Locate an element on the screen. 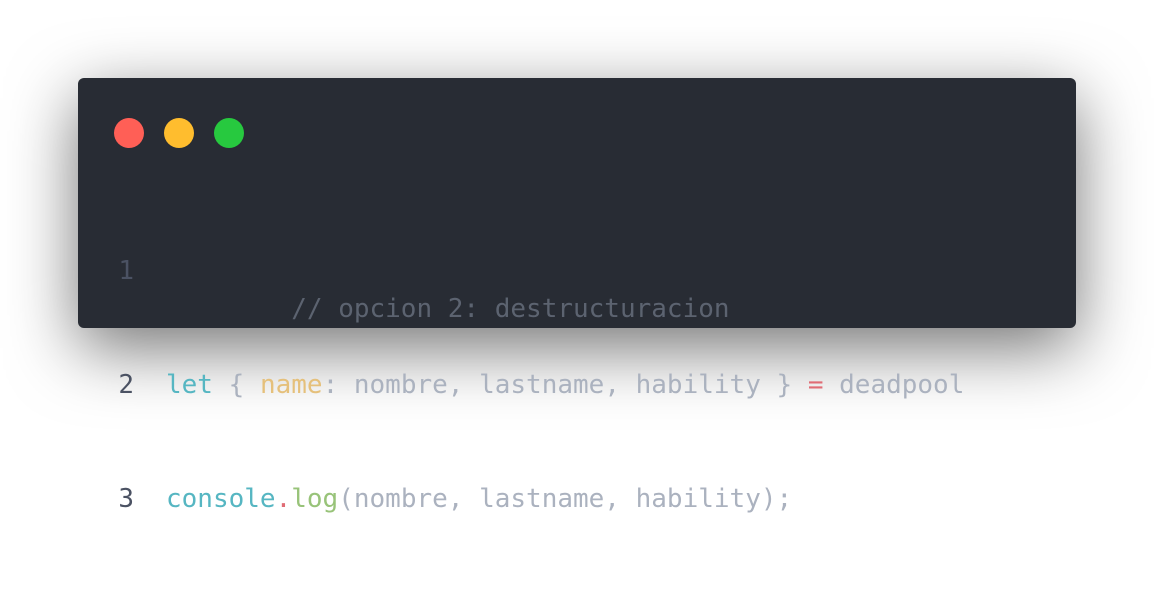  line-source: console.log(nombre, lastname, hability); is located at coordinates (479, 499).